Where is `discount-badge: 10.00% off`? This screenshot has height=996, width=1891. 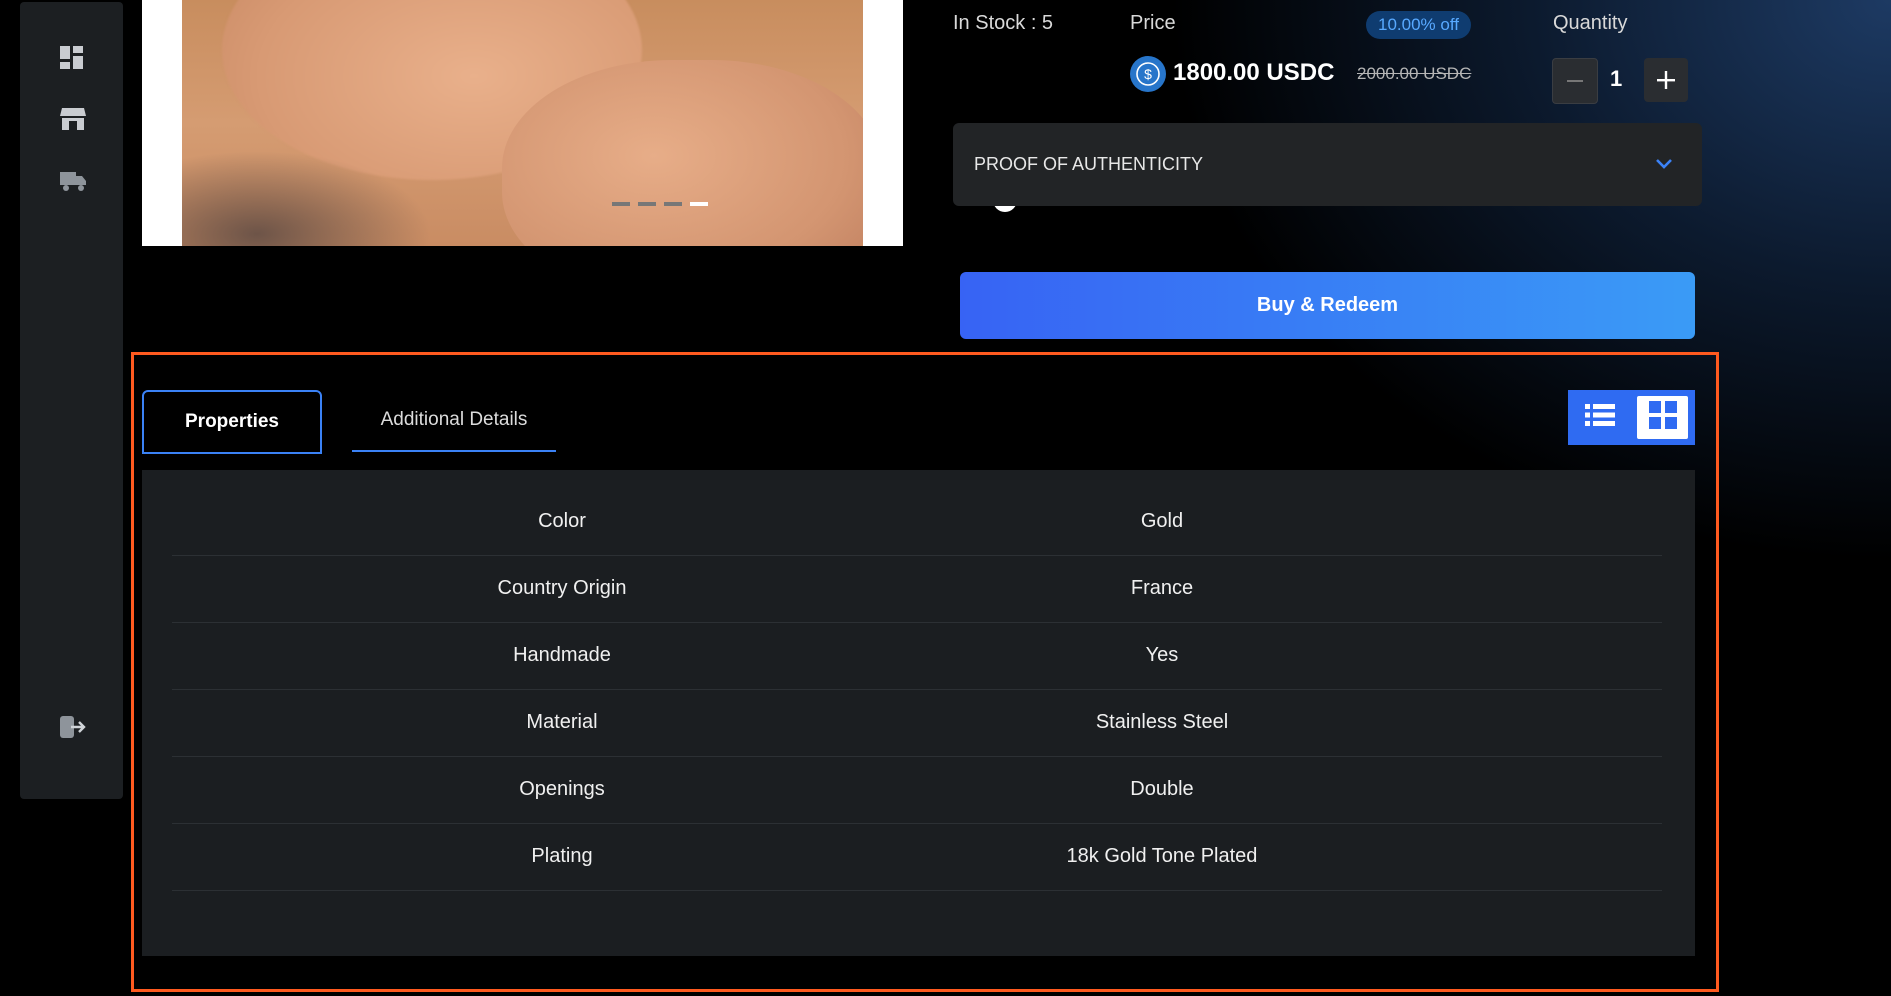 discount-badge: 10.00% off is located at coordinates (1418, 25).